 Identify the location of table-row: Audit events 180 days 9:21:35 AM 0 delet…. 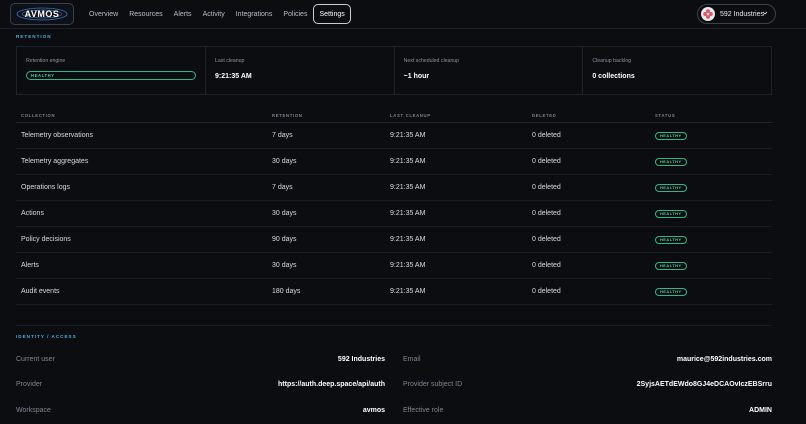
(394, 292).